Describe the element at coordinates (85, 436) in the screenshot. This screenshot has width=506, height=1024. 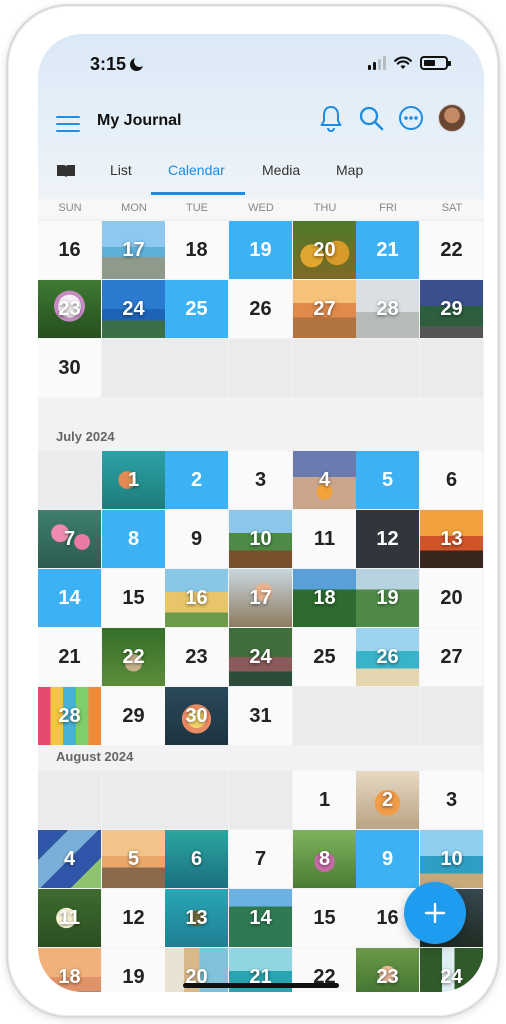
I see `month-header-july: July 2024` at that location.